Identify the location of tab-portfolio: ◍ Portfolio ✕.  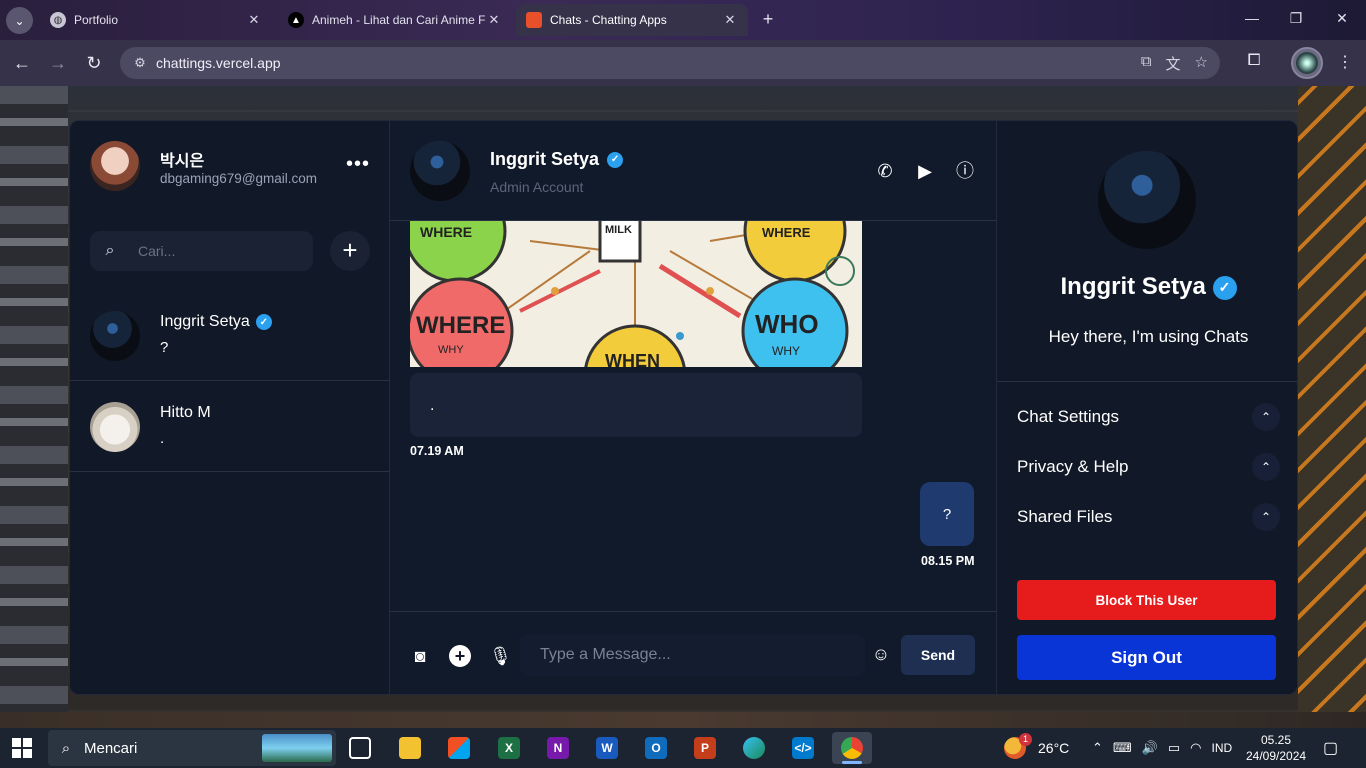
(156, 20).